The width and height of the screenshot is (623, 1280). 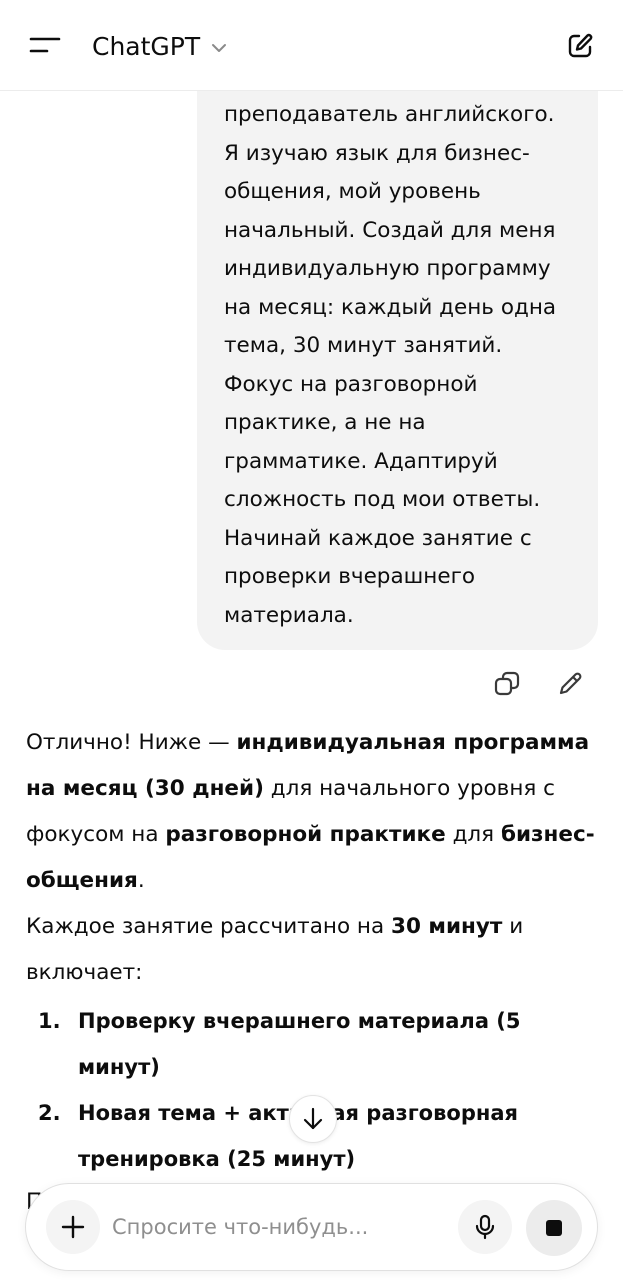 I want to click on copy-button, so click(x=507, y=684).